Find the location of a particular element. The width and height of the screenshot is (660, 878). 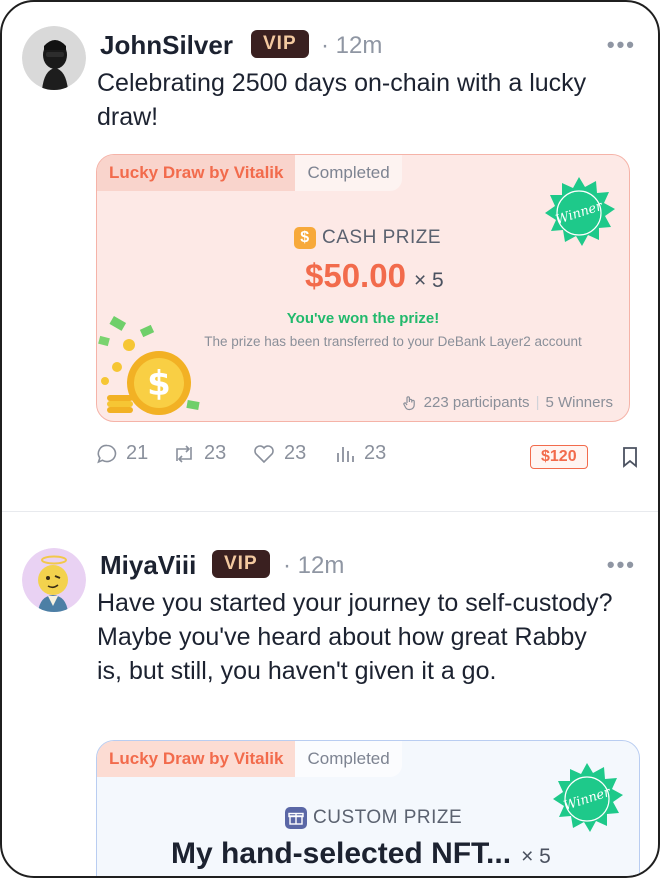

like-count: 23 is located at coordinates (295, 453).